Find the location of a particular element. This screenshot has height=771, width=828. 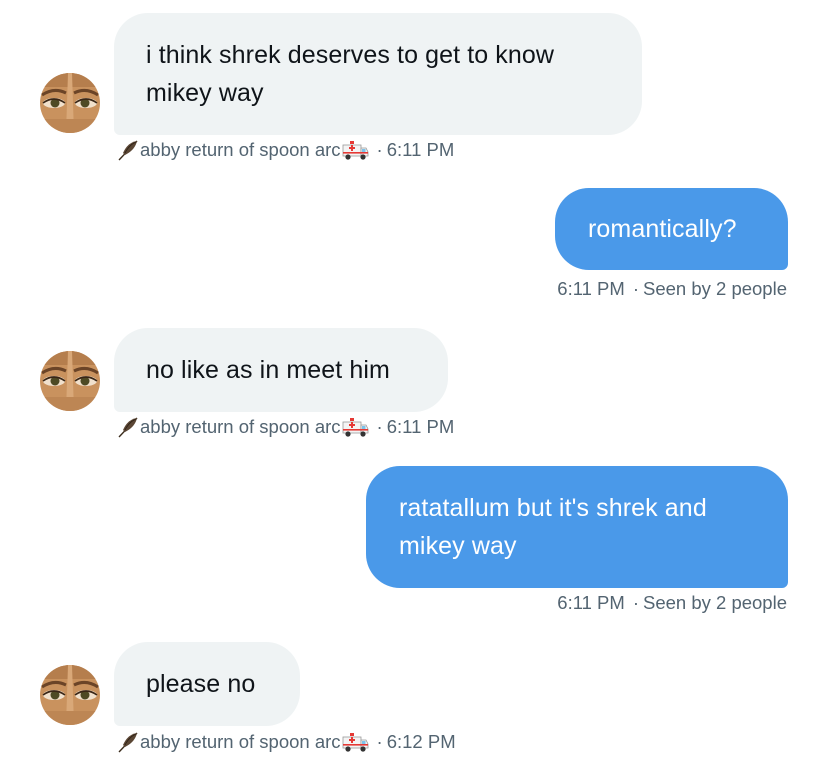

message-text: please no is located at coordinates (201, 684).